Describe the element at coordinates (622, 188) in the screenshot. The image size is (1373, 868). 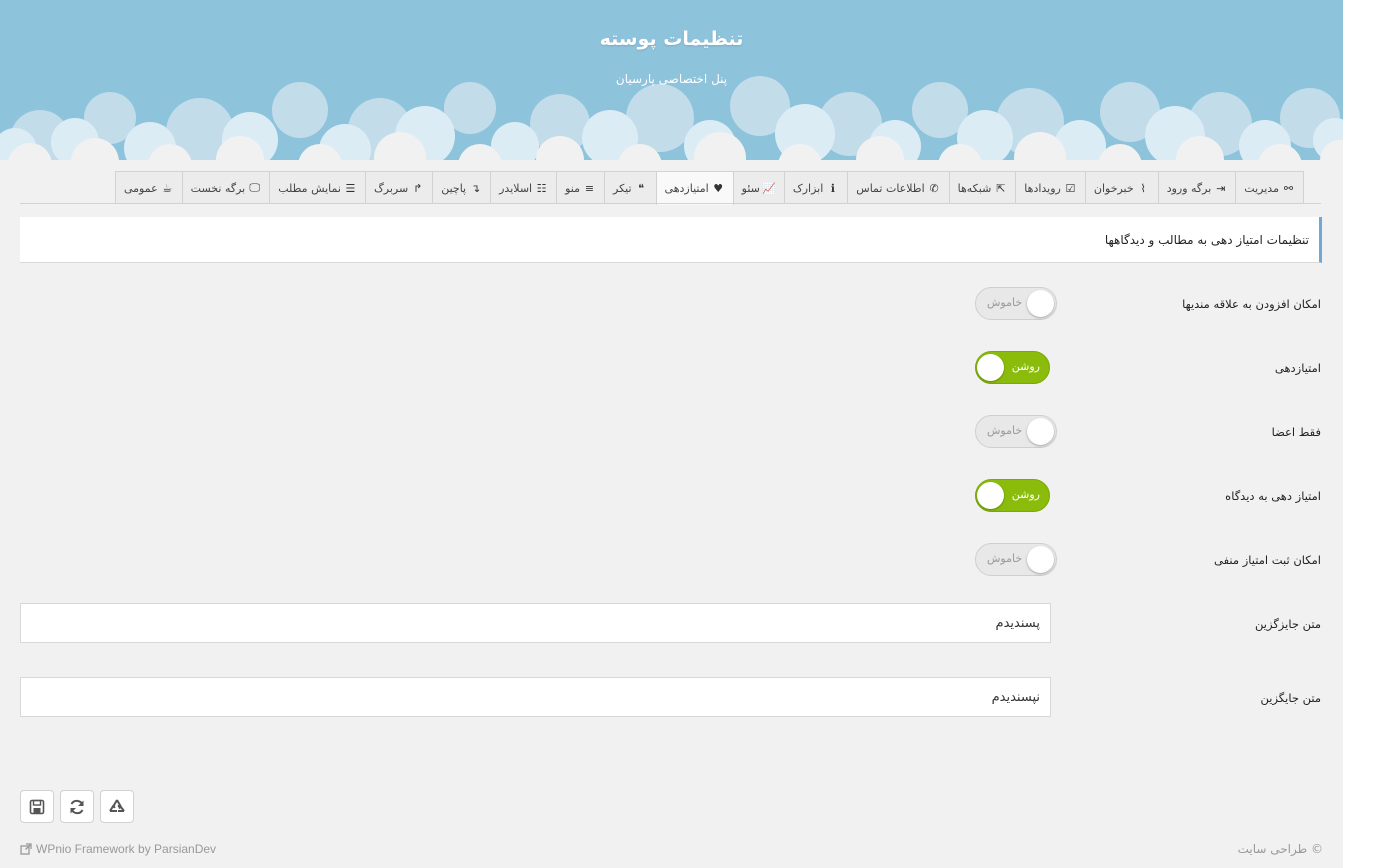
I see `tab-label: تیکر` at that location.